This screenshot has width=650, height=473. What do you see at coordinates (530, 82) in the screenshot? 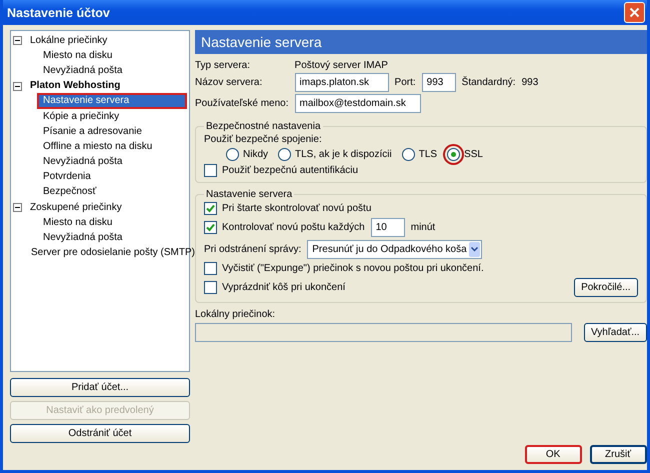
I see `field-value: 993` at bounding box center [530, 82].